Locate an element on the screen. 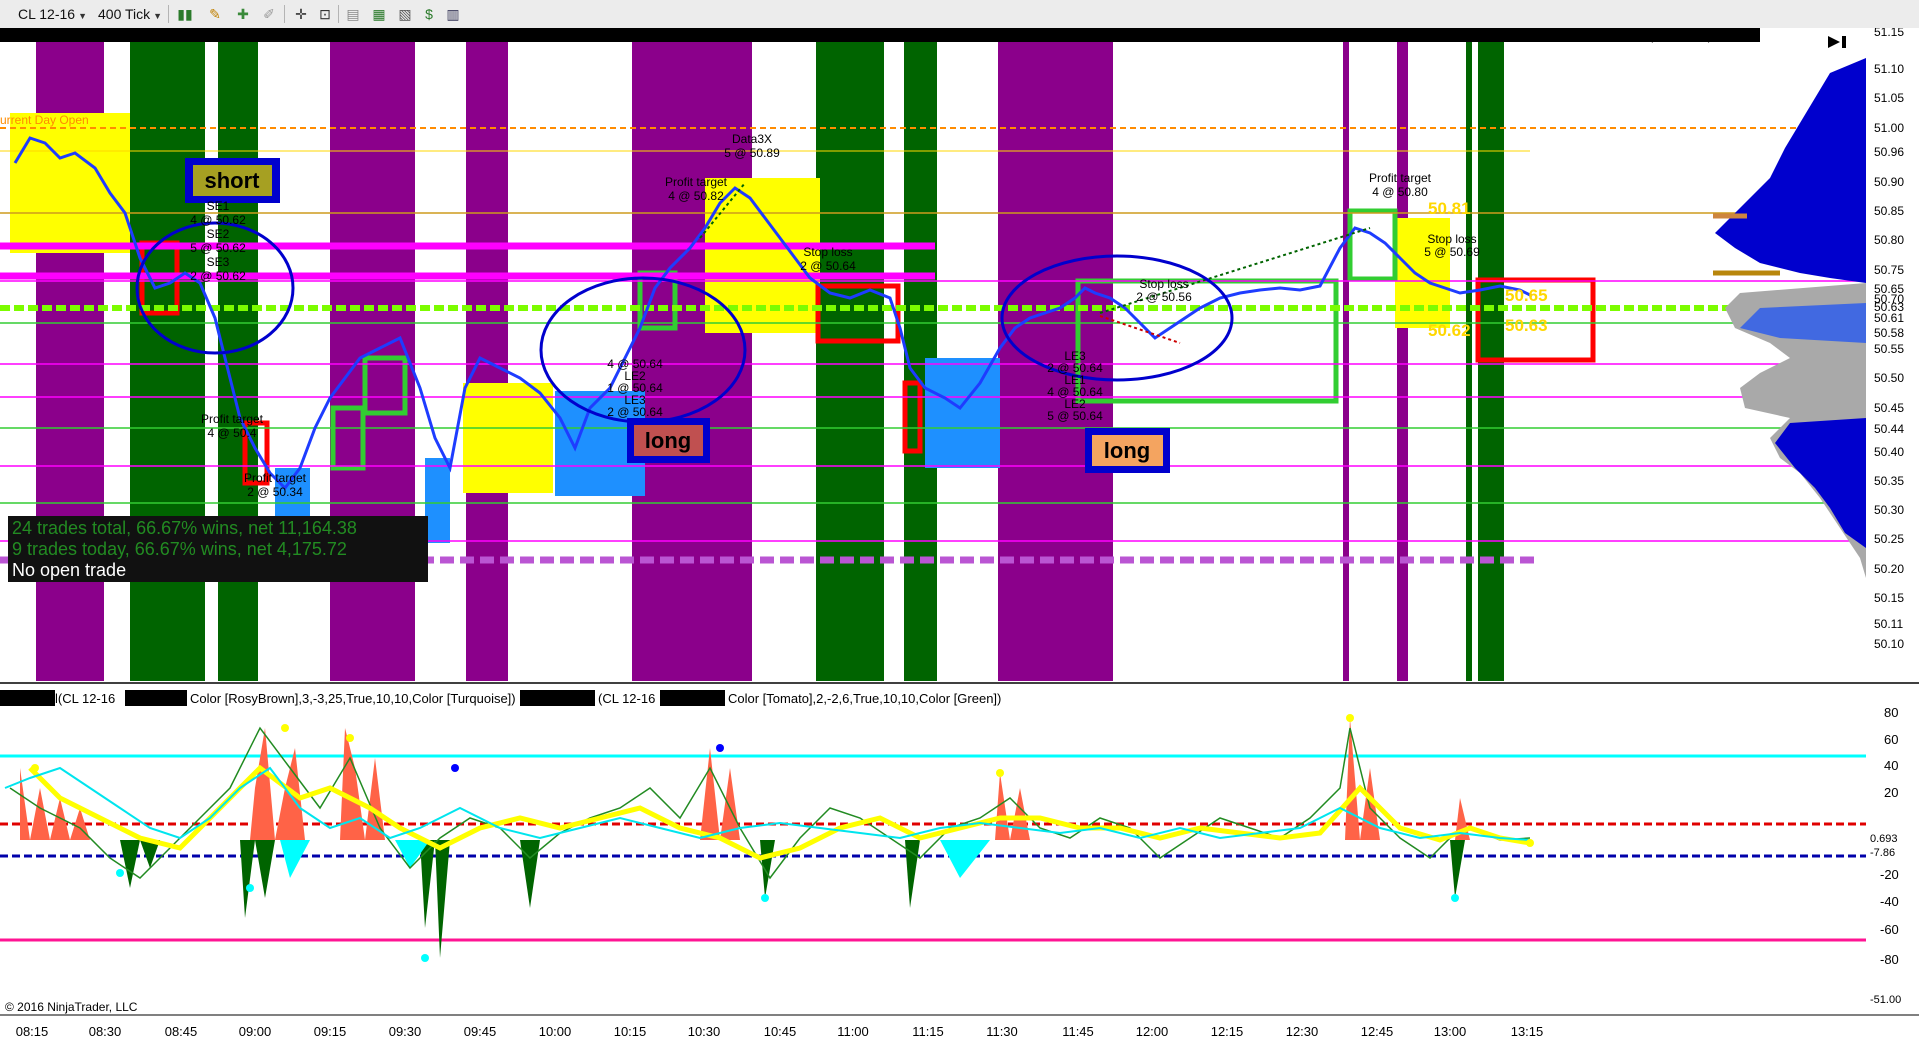 This screenshot has height=1053, width=1919. svg-text: 50.40 is located at coordinates (1889, 452).